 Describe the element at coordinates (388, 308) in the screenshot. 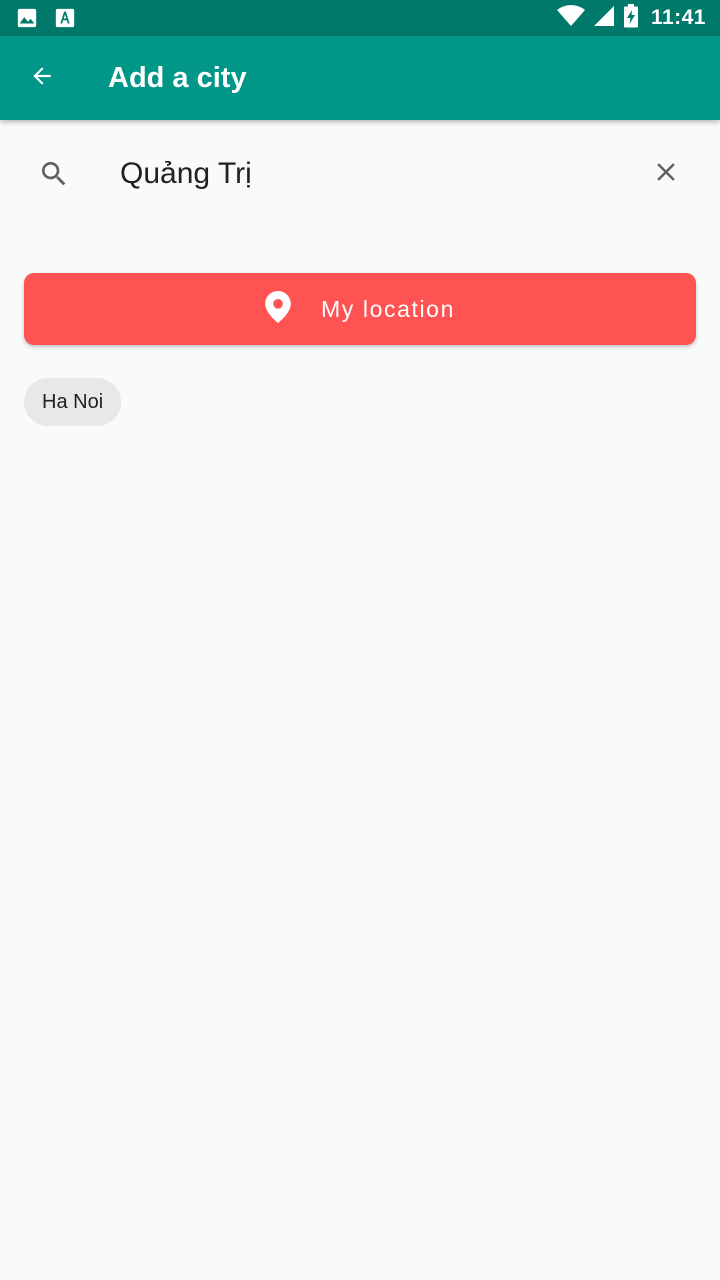

I see `my-location-label: My location` at that location.